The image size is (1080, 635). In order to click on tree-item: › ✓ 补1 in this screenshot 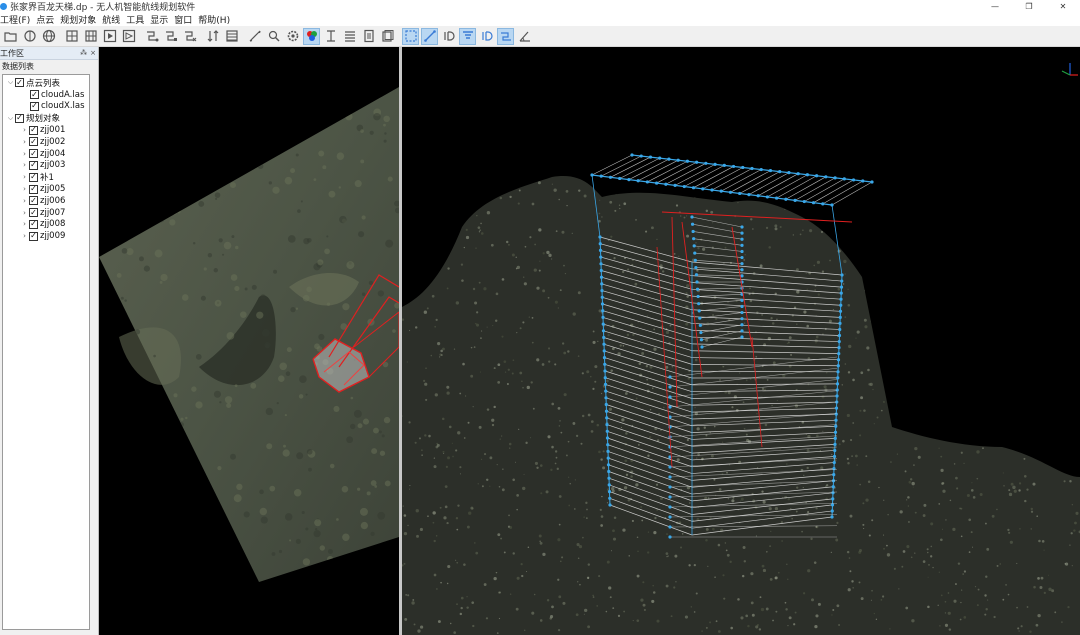, I will do `click(46, 177)`.